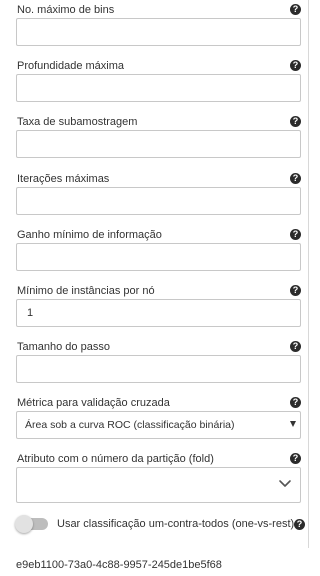 Image resolution: width=320 pixels, height=576 pixels. I want to click on fold-attribute-label: Atributo com o número da partição (fold), so click(115, 459).